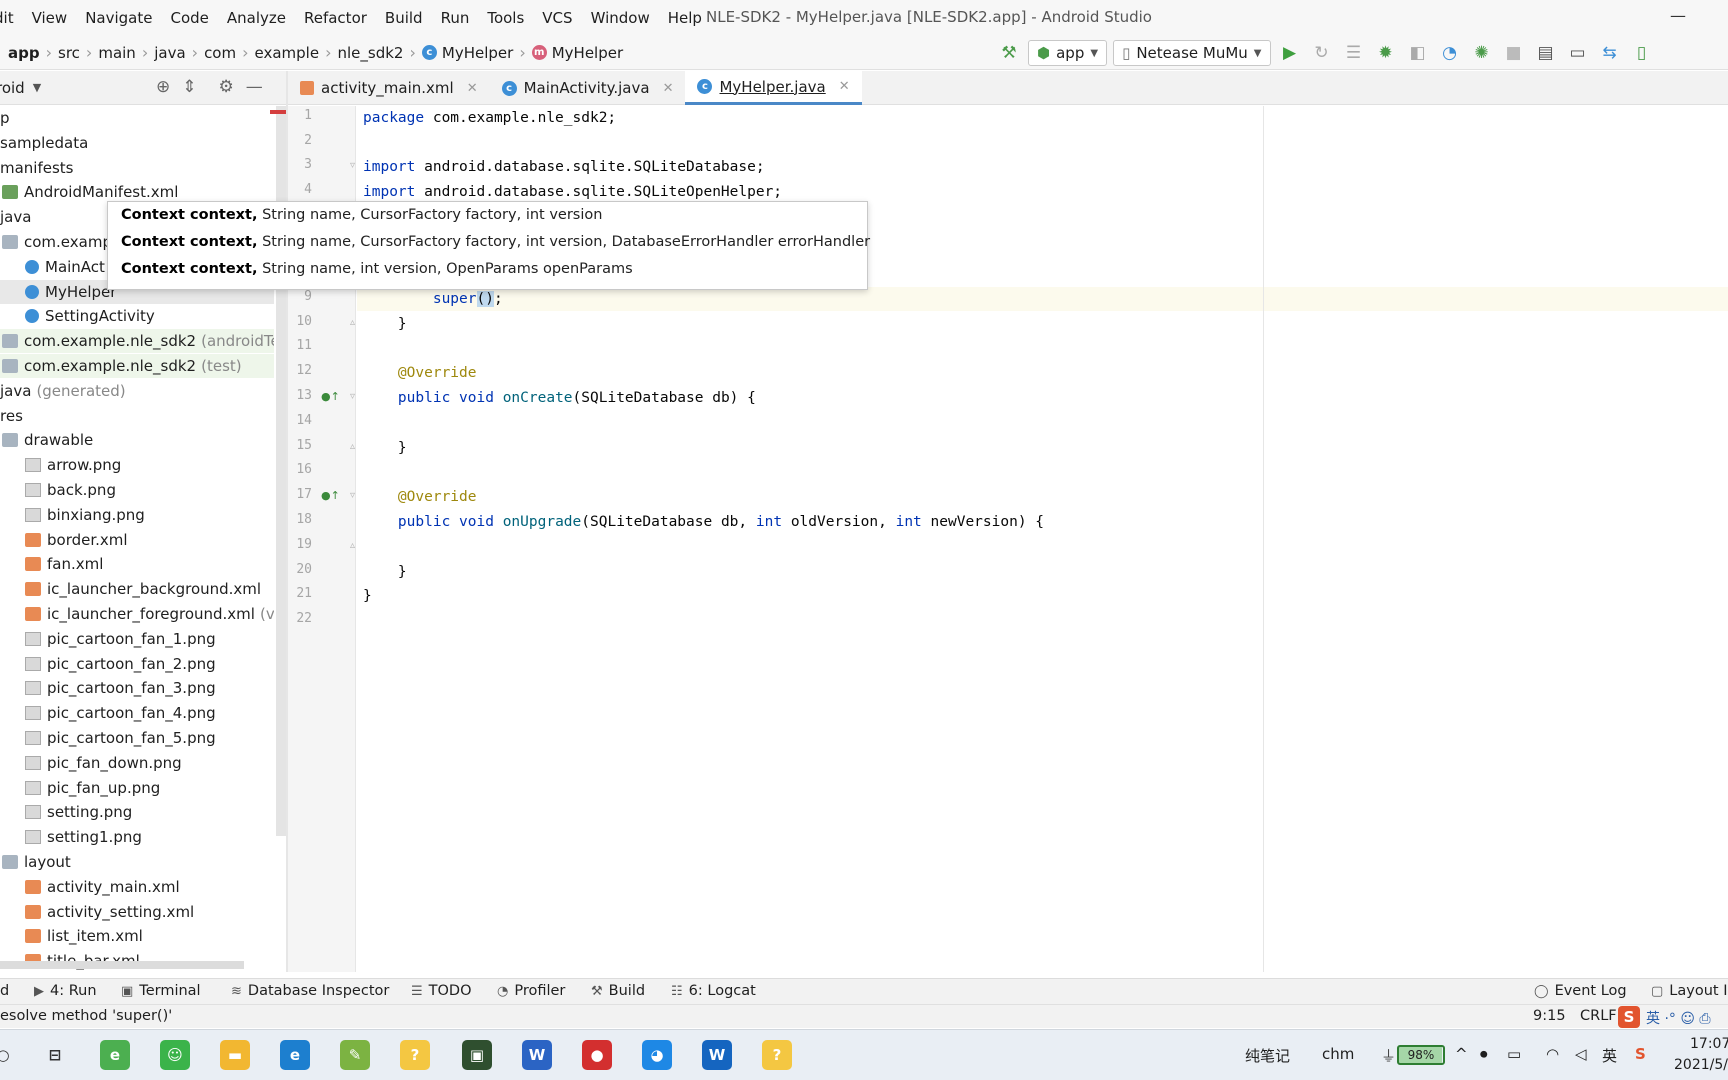 This screenshot has height=1080, width=1728. What do you see at coordinates (137, 168) in the screenshot?
I see `tree-item: manifests` at bounding box center [137, 168].